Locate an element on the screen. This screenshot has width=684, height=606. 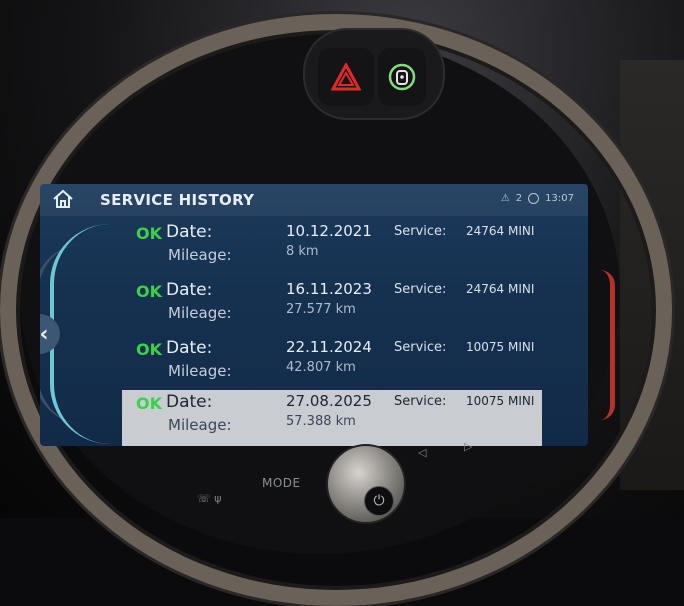
service-date: 27.08.2025 is located at coordinates (329, 401).